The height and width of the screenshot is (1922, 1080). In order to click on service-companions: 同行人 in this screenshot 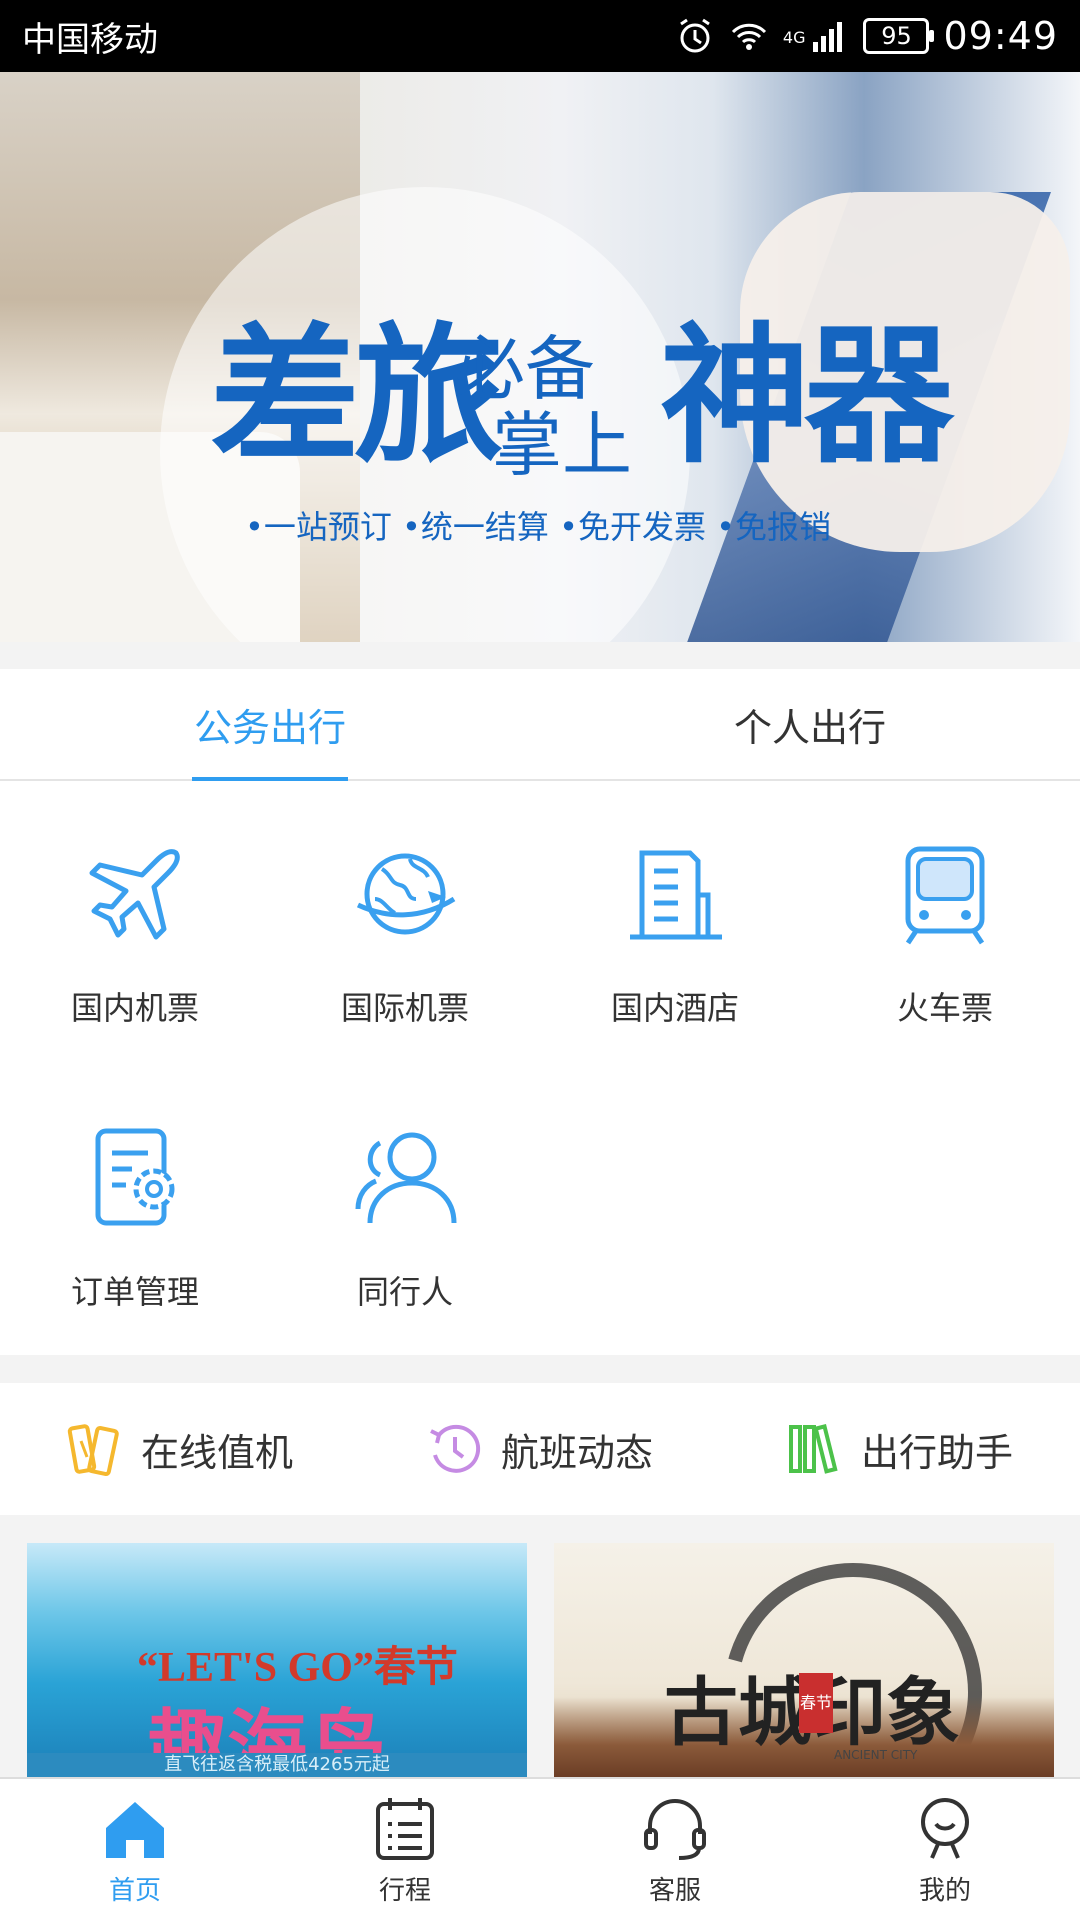, I will do `click(405, 1218)`.